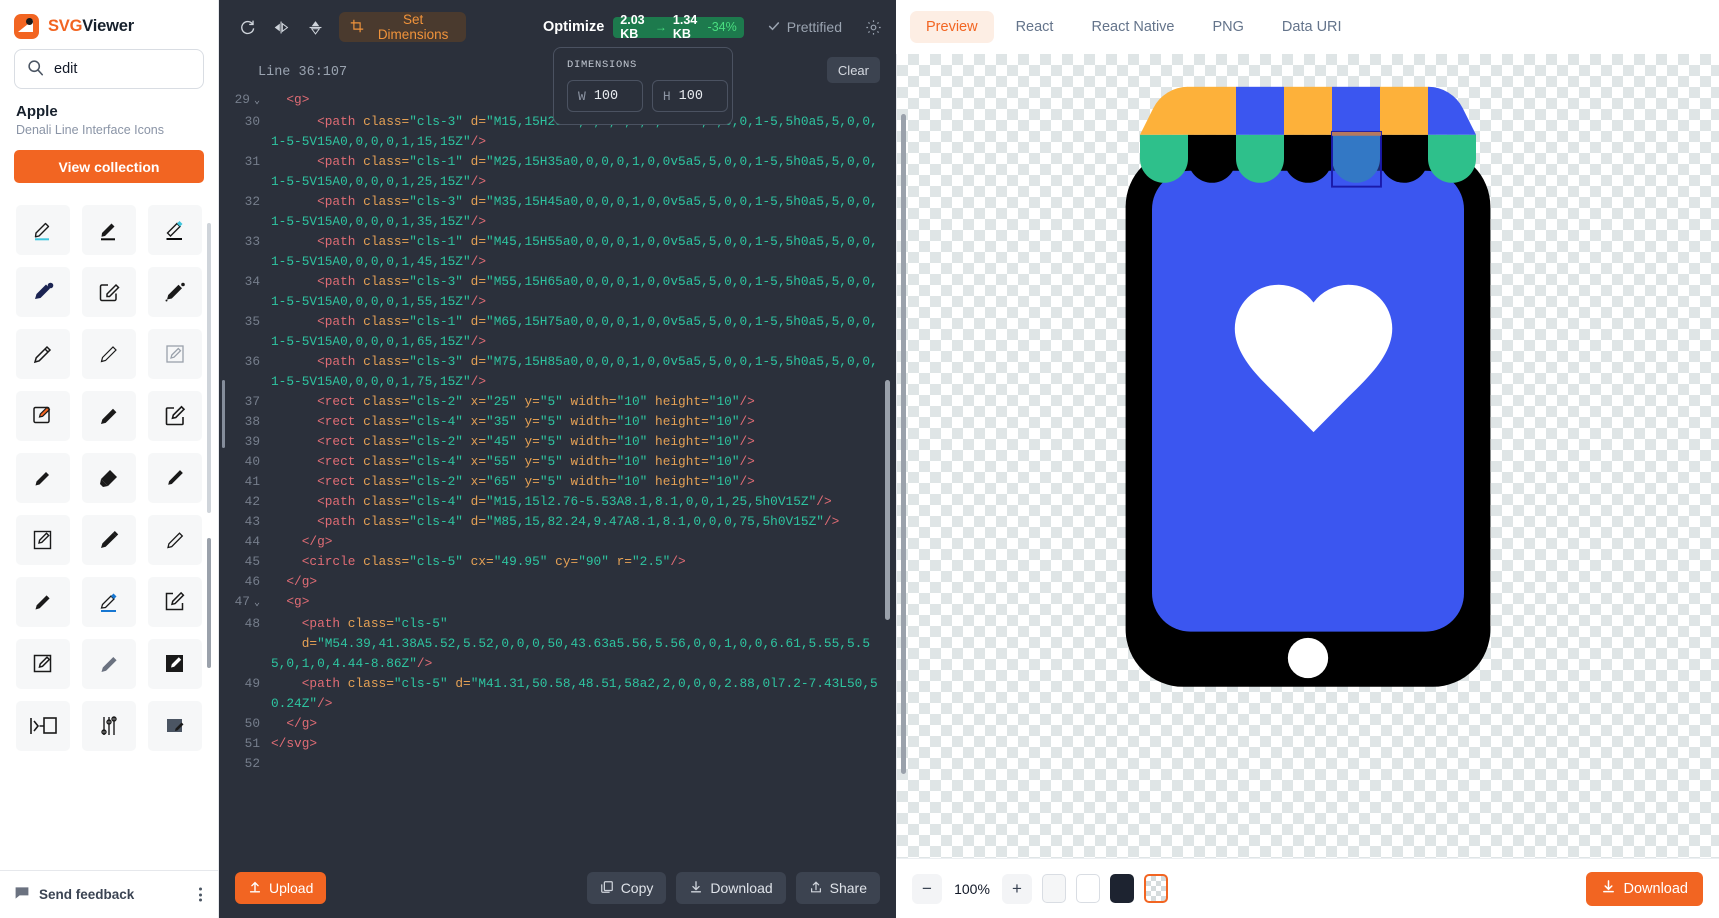 This screenshot has width=1719, height=918. I want to click on icon-result-pencil-tip-icon, so click(175, 478).